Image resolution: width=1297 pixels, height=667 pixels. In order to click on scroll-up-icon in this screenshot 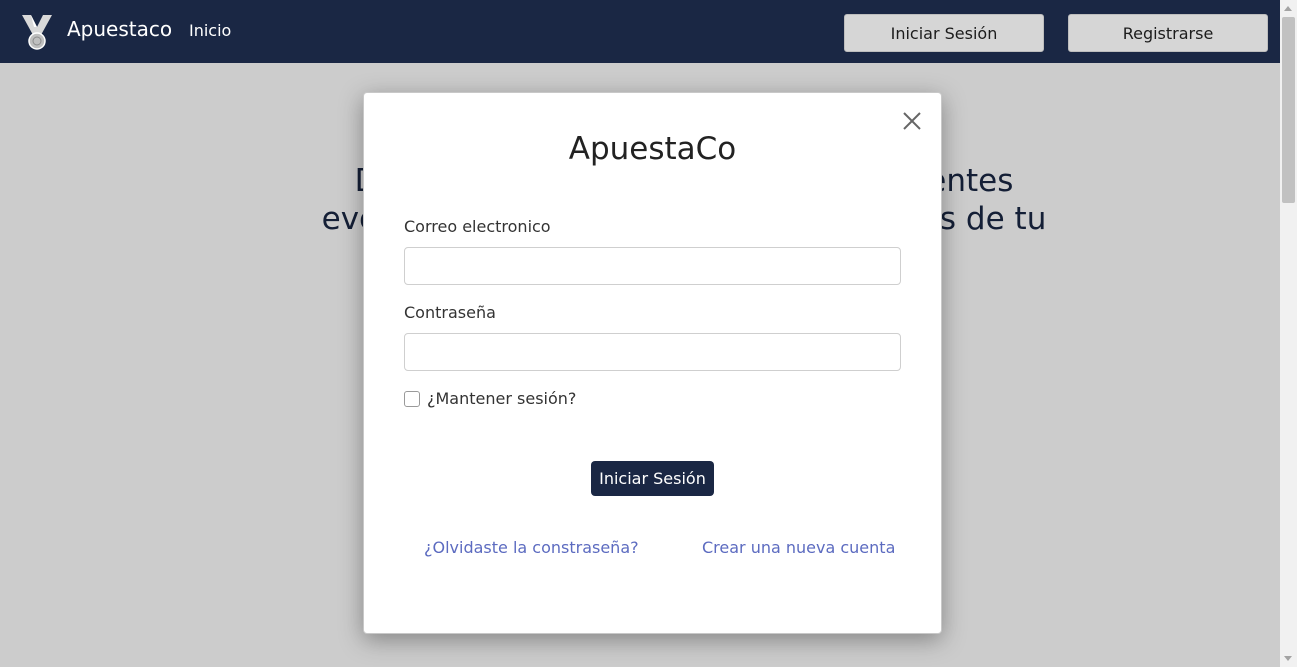, I will do `click(1288, 8)`.